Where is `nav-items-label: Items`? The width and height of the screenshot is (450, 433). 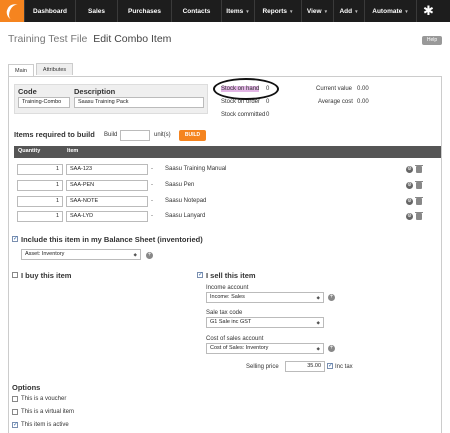
nav-items-label: Items is located at coordinates (235, 11).